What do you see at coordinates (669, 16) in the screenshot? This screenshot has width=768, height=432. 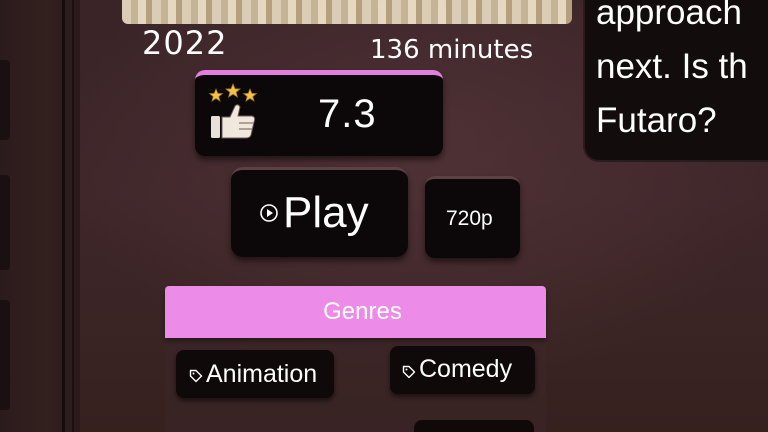 I see `description-line: approach` at bounding box center [669, 16].